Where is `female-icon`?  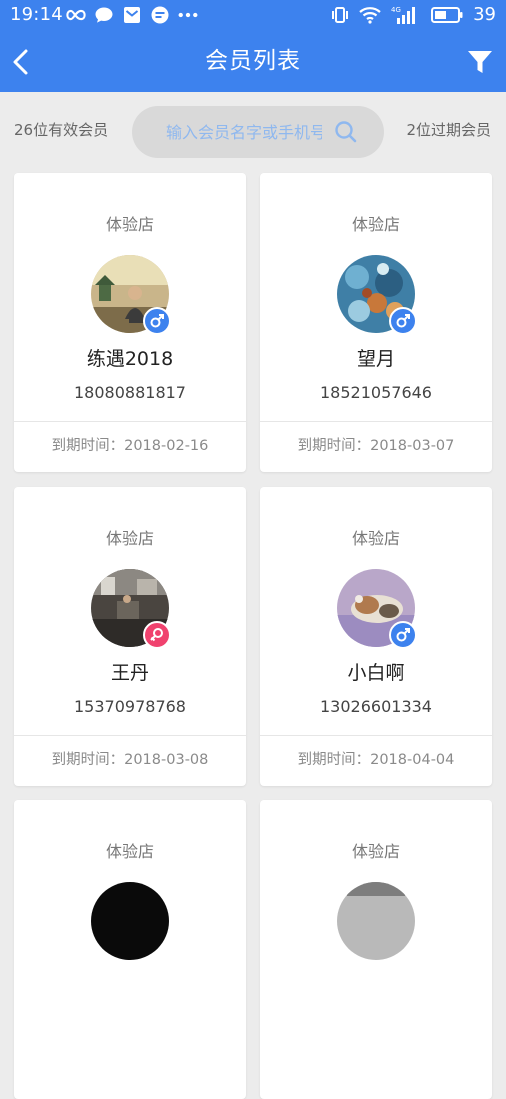
female-icon is located at coordinates (157, 635).